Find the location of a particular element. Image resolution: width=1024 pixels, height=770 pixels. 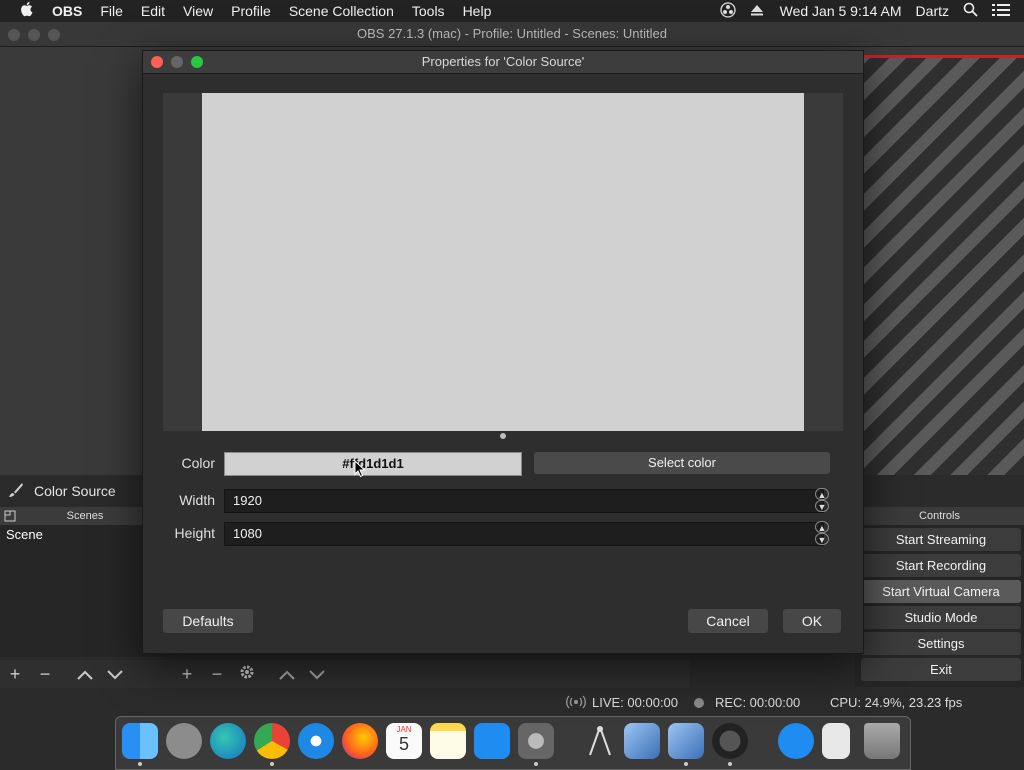

virtualbox-icon is located at coordinates (642, 741).